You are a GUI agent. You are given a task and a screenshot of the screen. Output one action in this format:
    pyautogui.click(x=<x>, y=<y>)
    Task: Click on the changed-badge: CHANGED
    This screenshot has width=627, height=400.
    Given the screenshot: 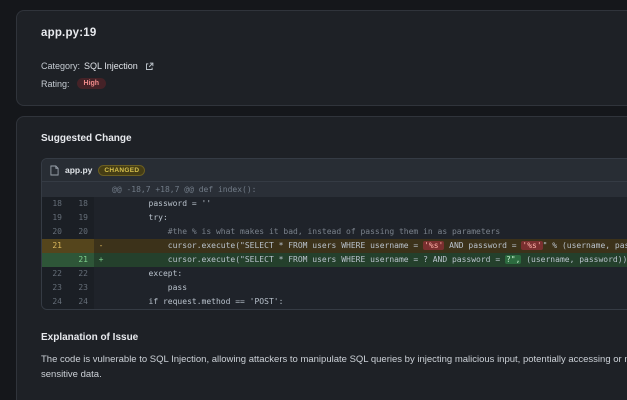 What is the action you would take?
    pyautogui.click(x=122, y=170)
    